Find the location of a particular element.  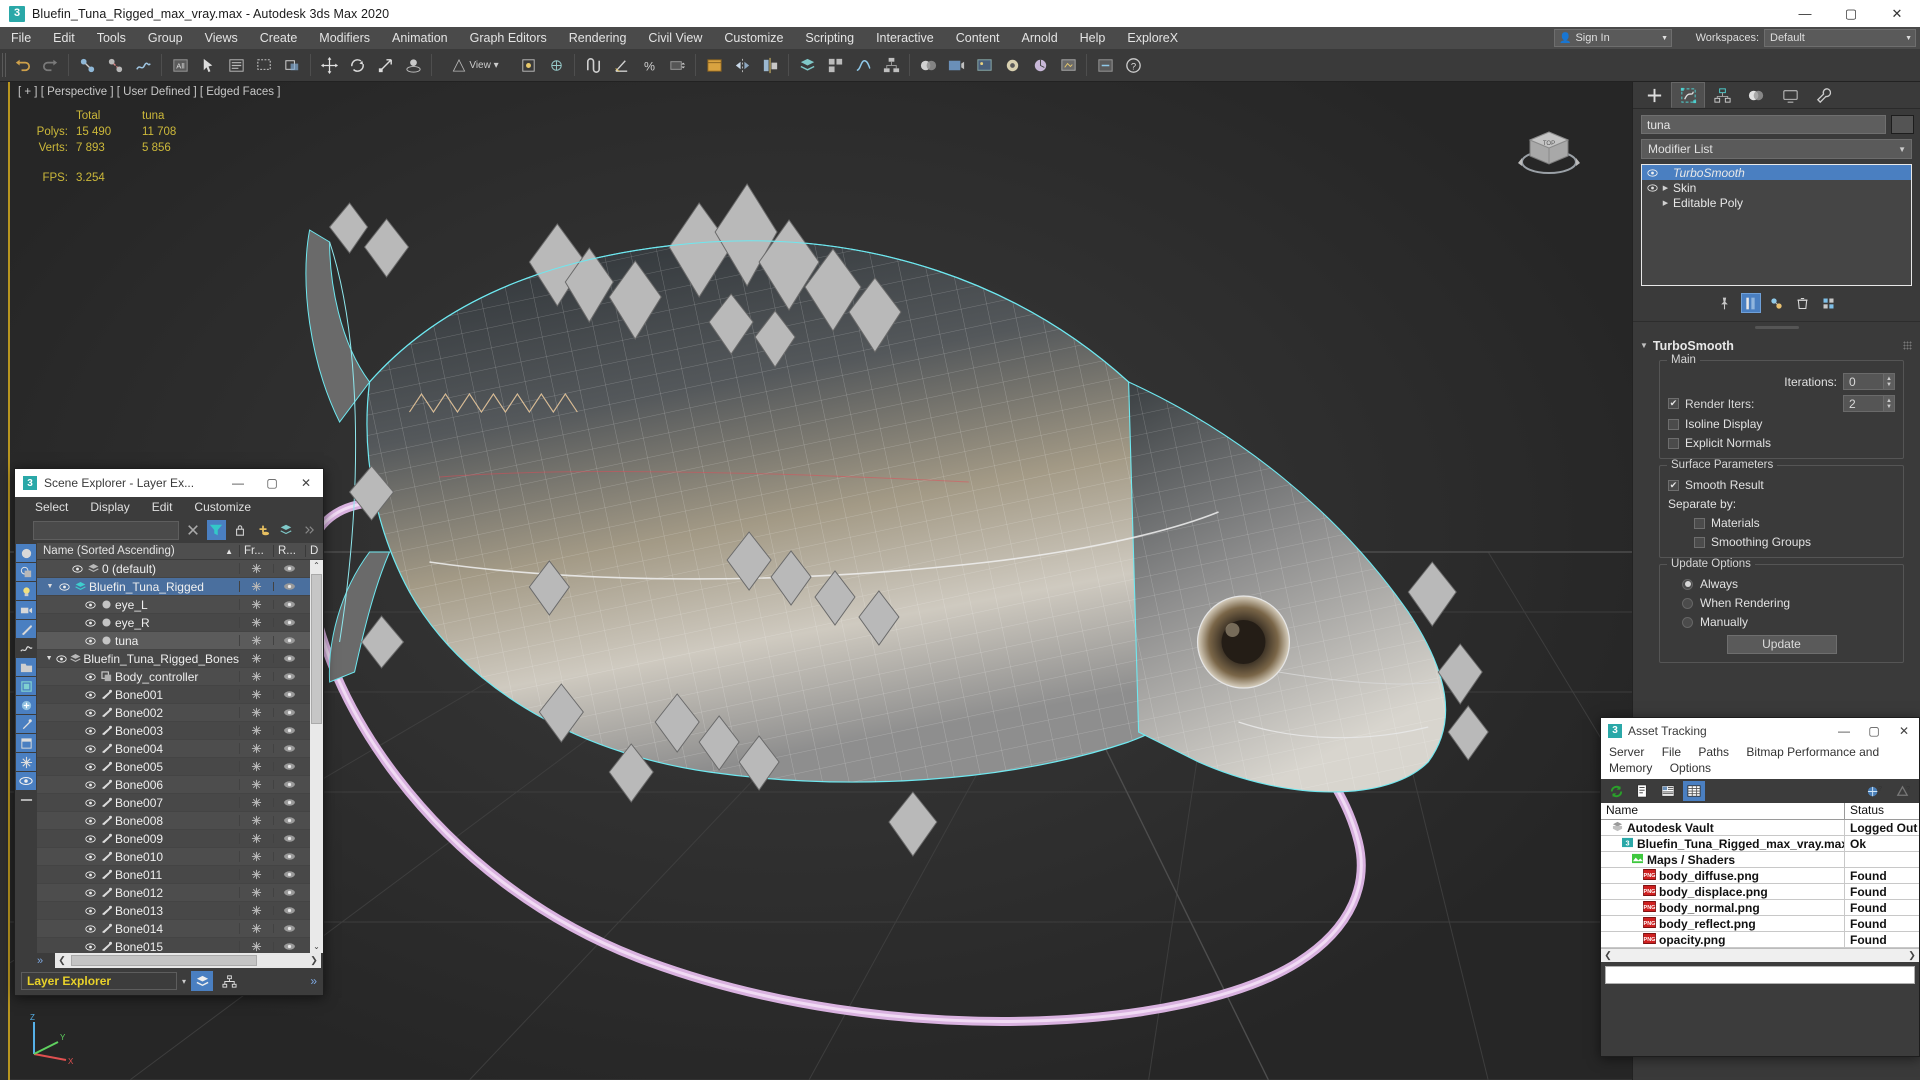

tree-row: 0 (default) is located at coordinates (180, 569).